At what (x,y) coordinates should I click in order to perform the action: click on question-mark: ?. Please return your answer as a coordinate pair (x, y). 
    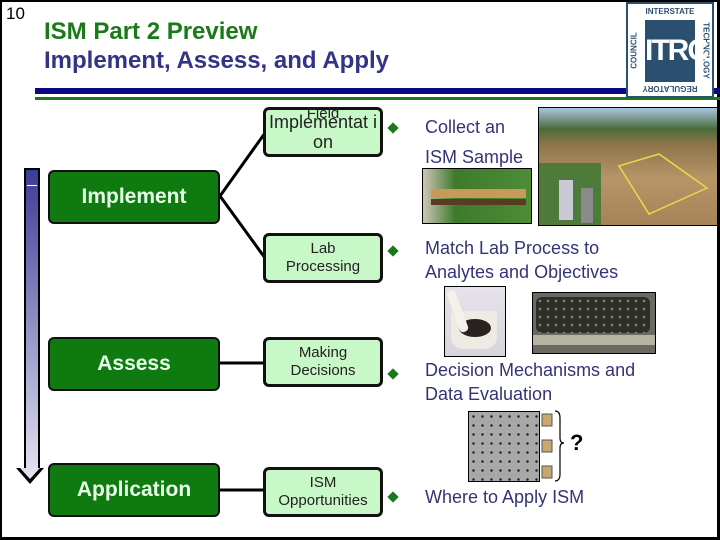
    Looking at the image, I should click on (577, 442).